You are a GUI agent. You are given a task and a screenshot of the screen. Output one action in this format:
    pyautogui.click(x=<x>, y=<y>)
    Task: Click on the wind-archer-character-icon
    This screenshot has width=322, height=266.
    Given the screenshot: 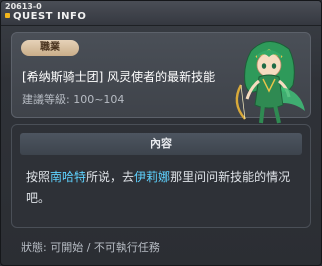 What is the action you would take?
    pyautogui.click(x=270, y=82)
    